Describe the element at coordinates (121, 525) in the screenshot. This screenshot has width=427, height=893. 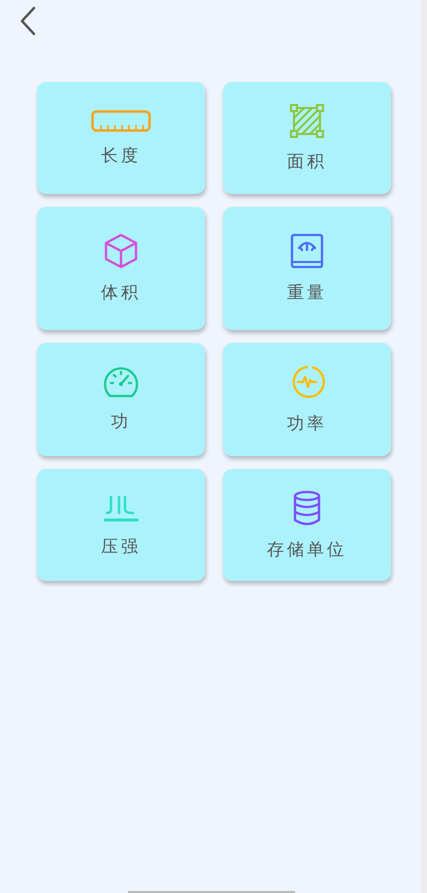
I see `unit-card: 压强` at that location.